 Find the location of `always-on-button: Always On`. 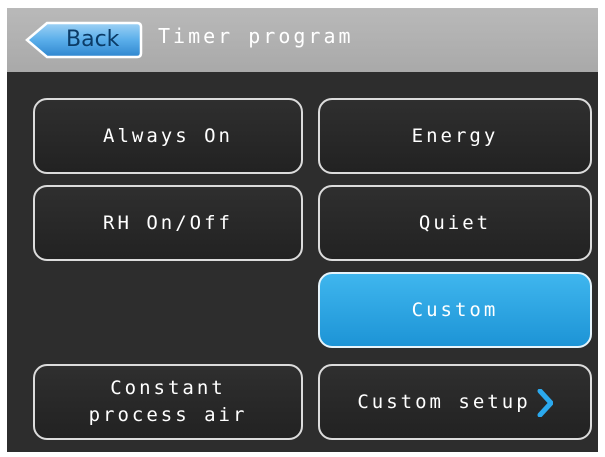

always-on-button: Always On is located at coordinates (168, 136).